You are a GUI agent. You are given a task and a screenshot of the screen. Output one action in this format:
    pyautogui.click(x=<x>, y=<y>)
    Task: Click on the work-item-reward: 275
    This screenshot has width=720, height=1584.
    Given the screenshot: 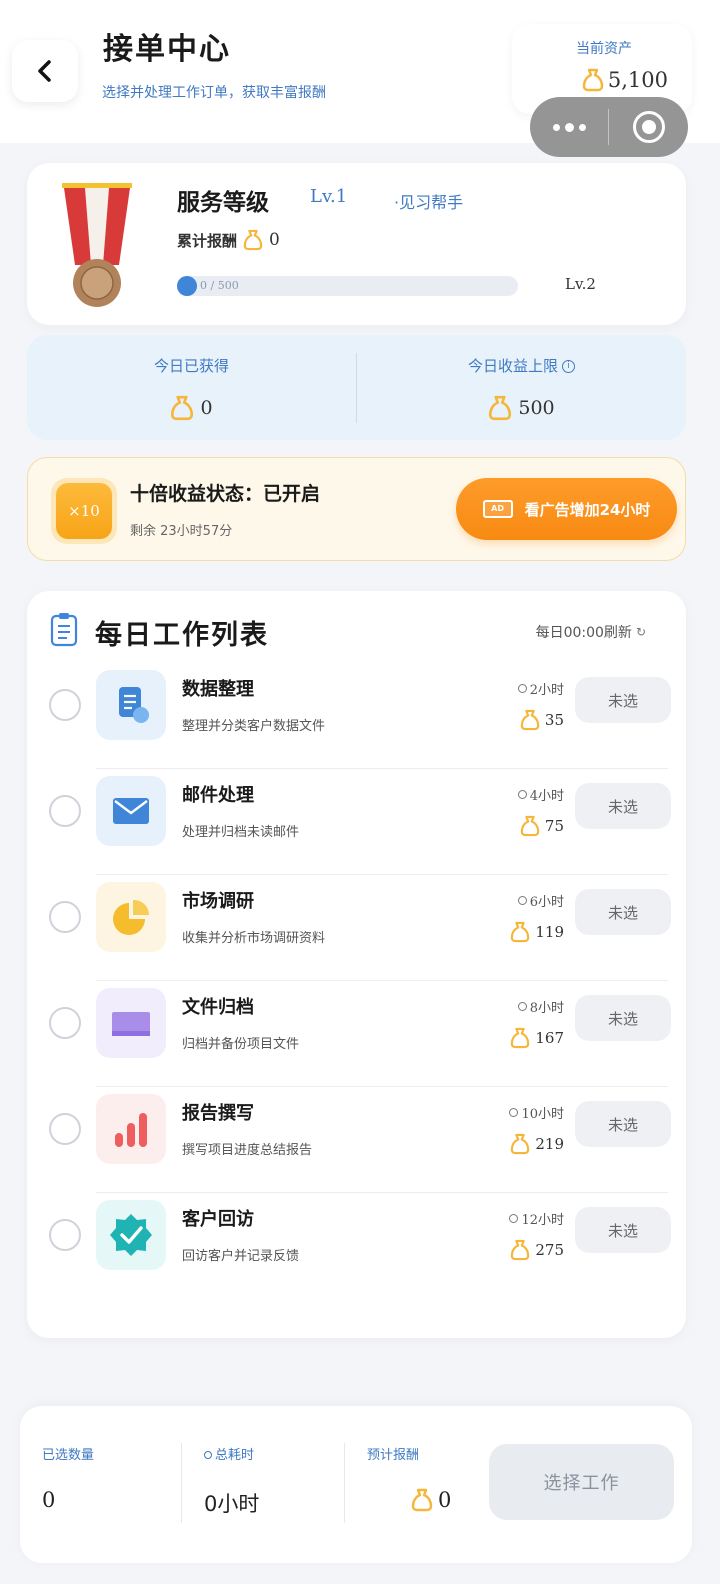 What is the action you would take?
    pyautogui.click(x=537, y=1250)
    